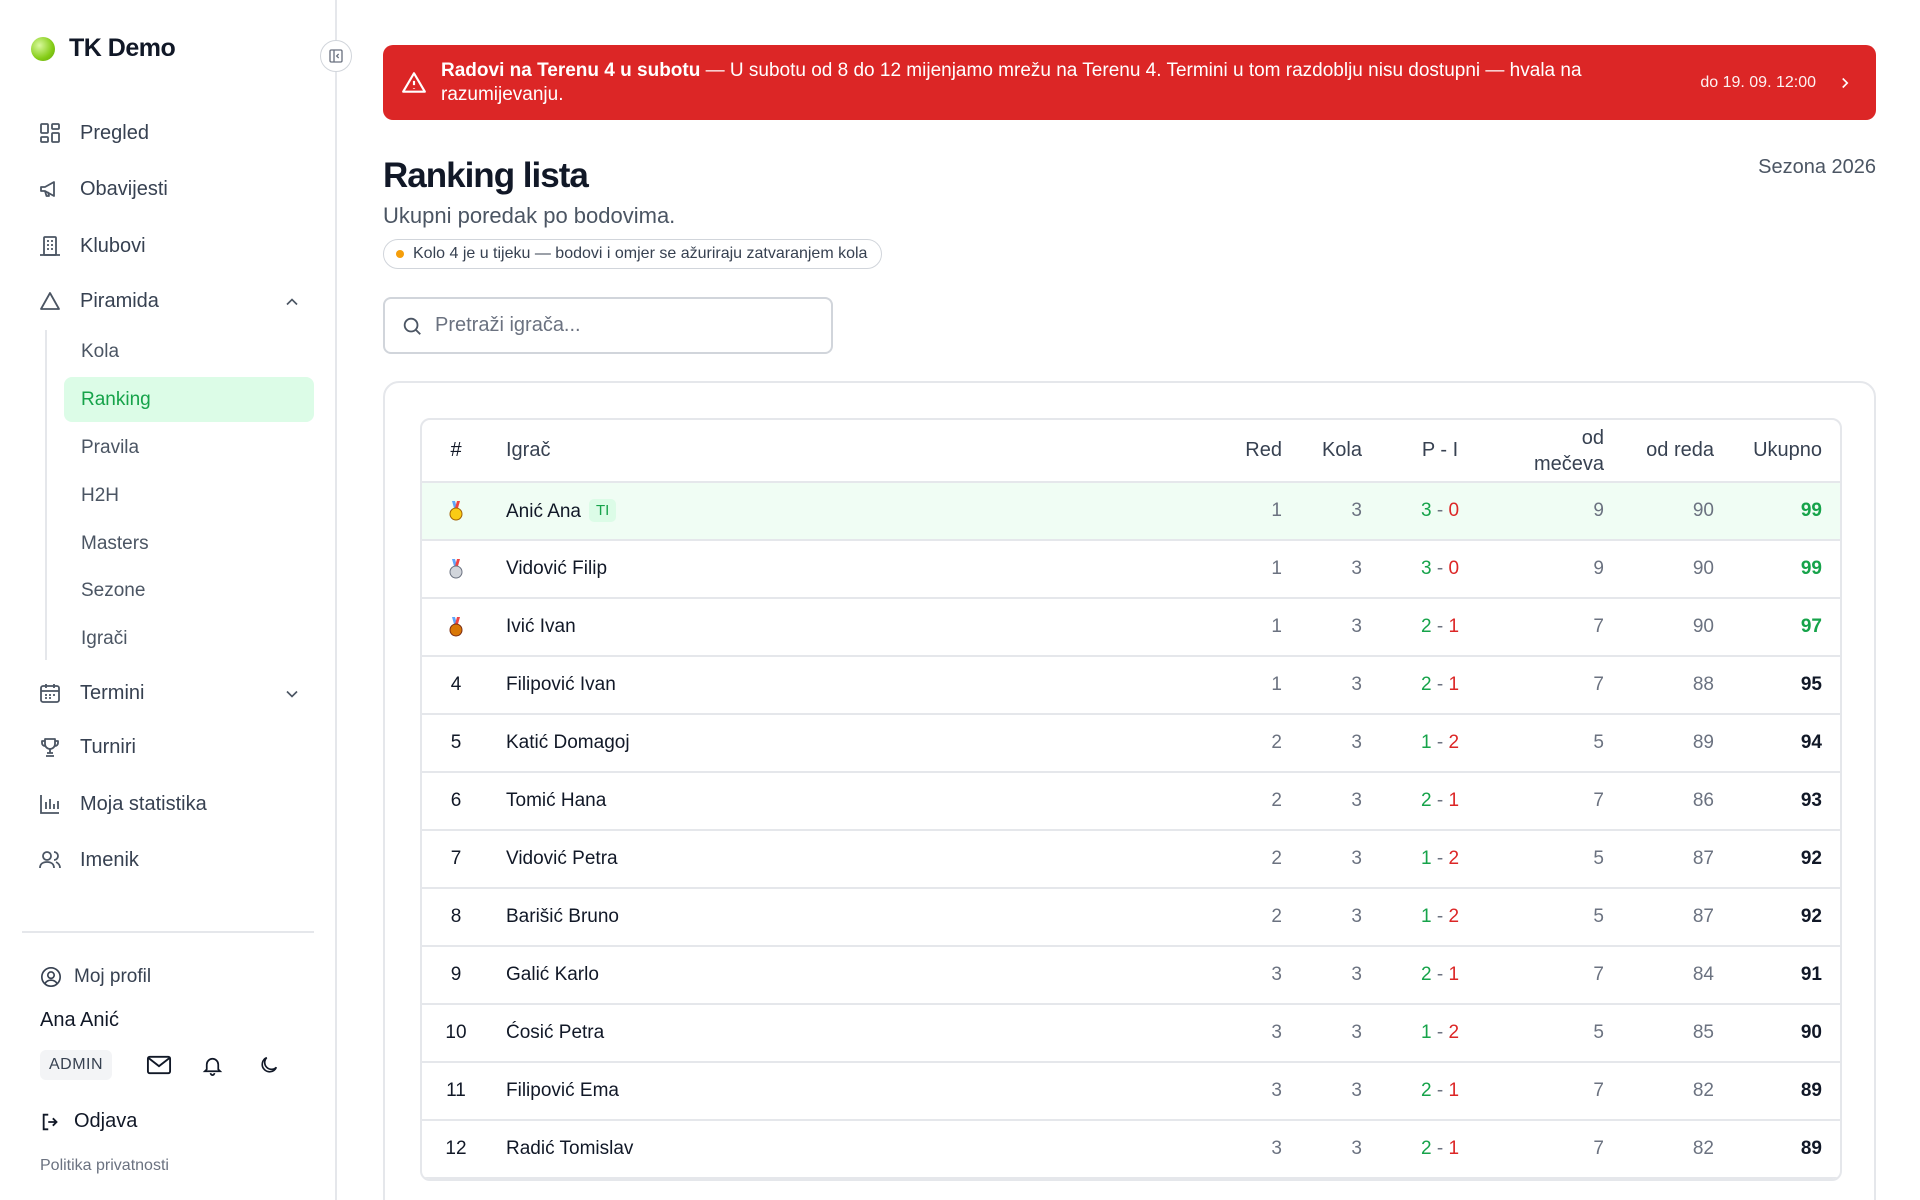  What do you see at coordinates (88, 860) in the screenshot?
I see `nav-item-imenik: Imenik` at bounding box center [88, 860].